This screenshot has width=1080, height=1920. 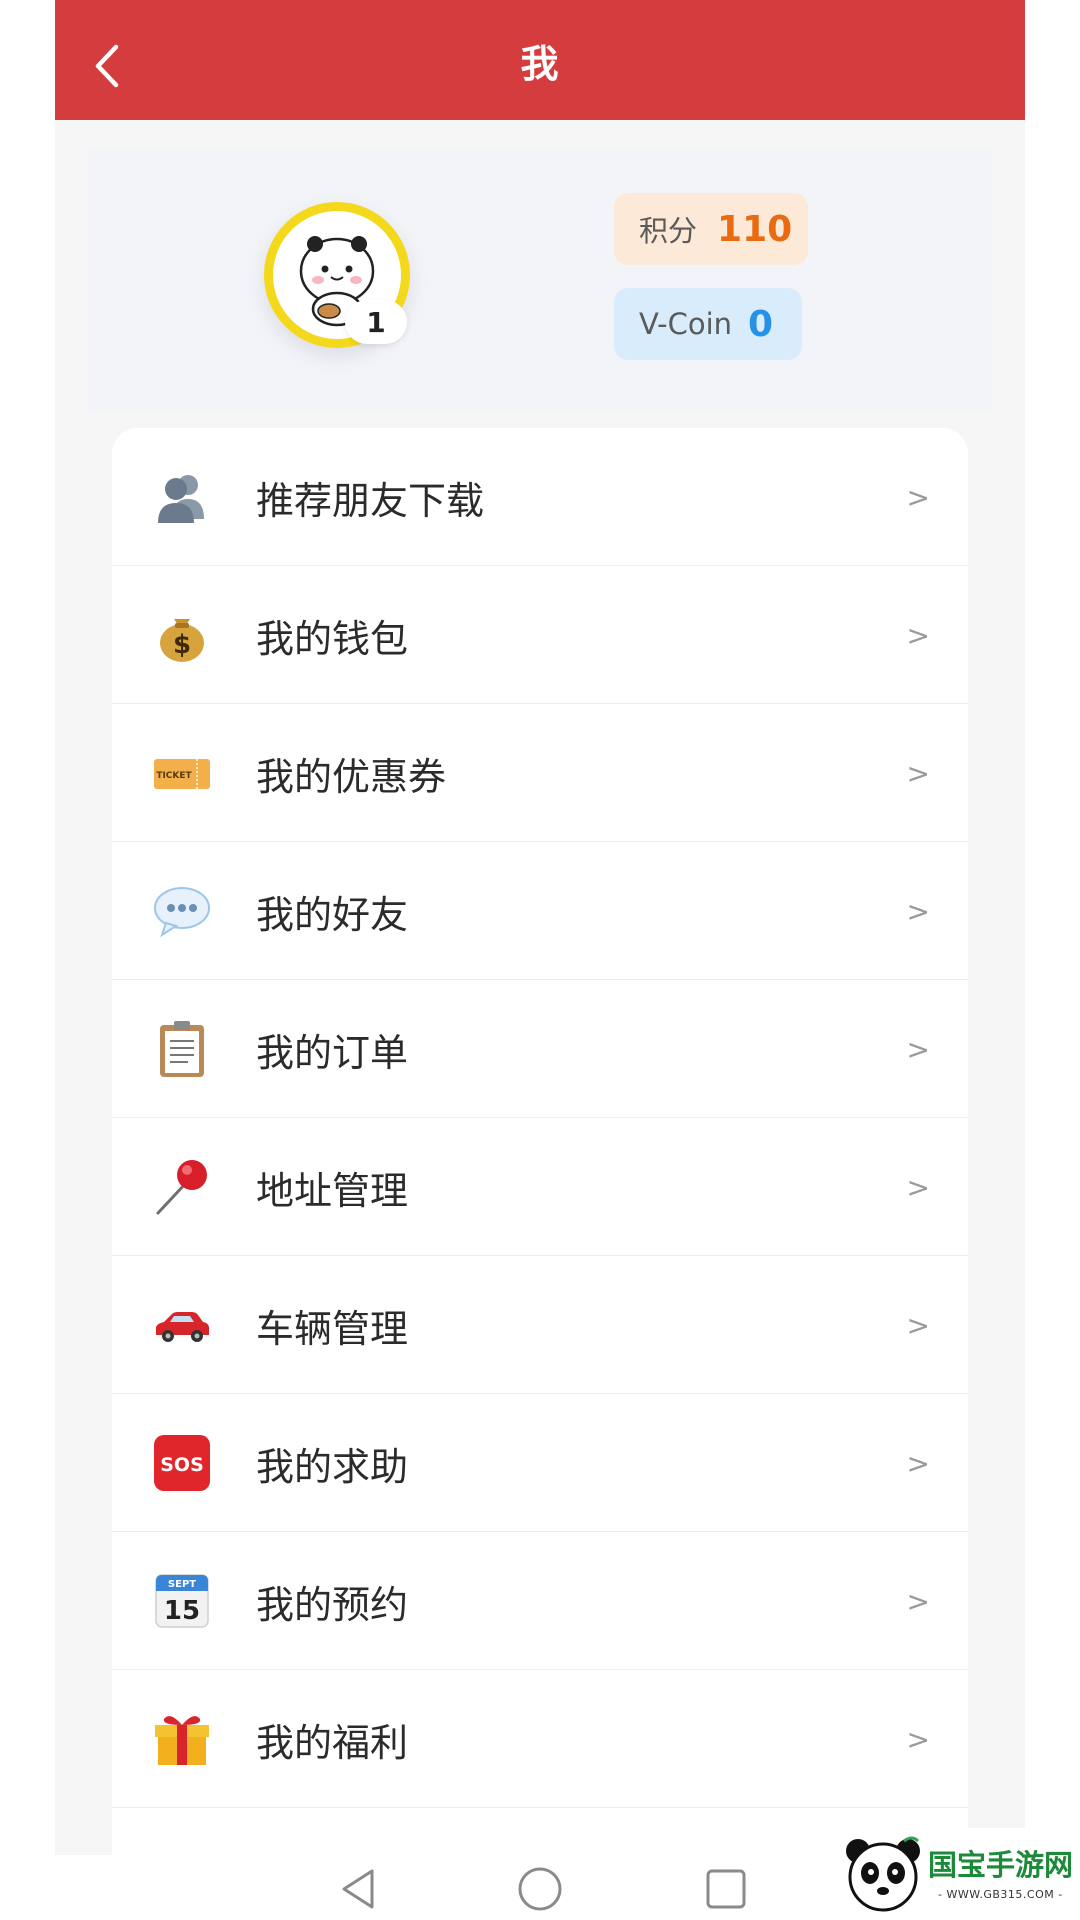 What do you see at coordinates (1000, 1894) in the screenshot?
I see `watermark-url: - WWW.GB315.COM -` at bounding box center [1000, 1894].